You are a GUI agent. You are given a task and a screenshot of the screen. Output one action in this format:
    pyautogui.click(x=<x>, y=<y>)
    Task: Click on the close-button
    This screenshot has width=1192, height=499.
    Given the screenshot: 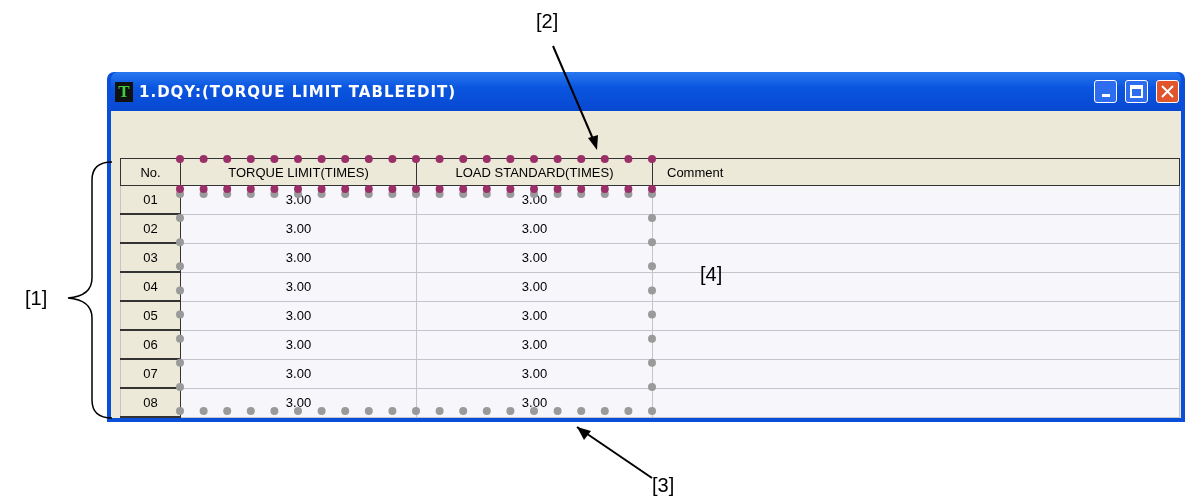 What is the action you would take?
    pyautogui.click(x=1167, y=91)
    